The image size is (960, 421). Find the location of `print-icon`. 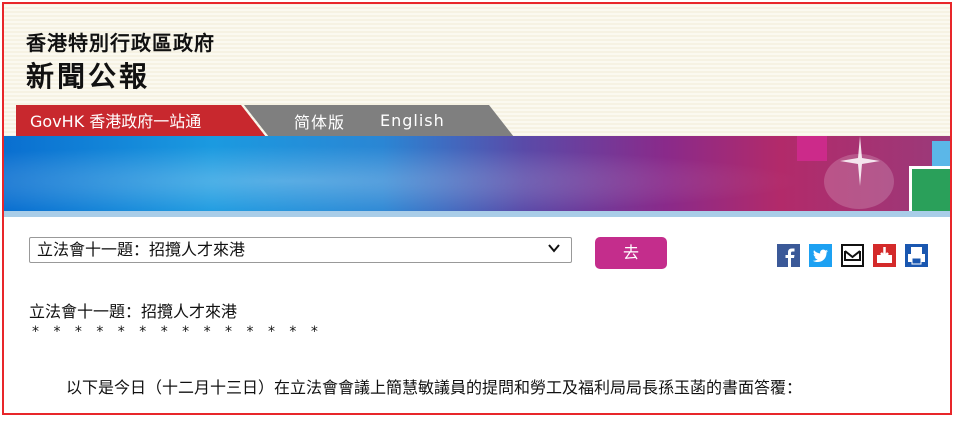

print-icon is located at coordinates (916, 255).